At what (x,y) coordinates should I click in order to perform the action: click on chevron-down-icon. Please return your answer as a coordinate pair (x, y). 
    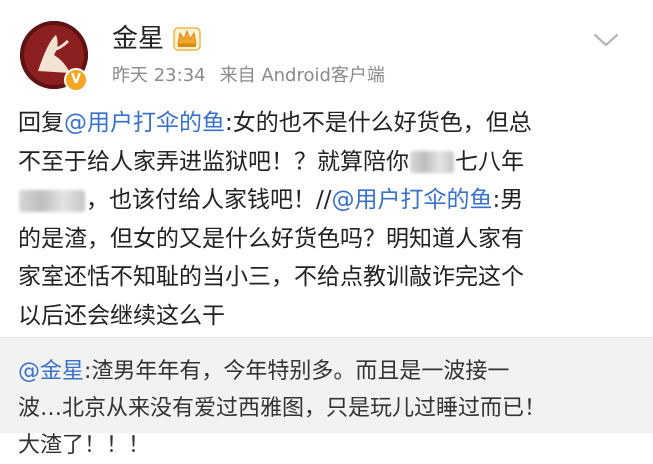
    Looking at the image, I should click on (606, 40).